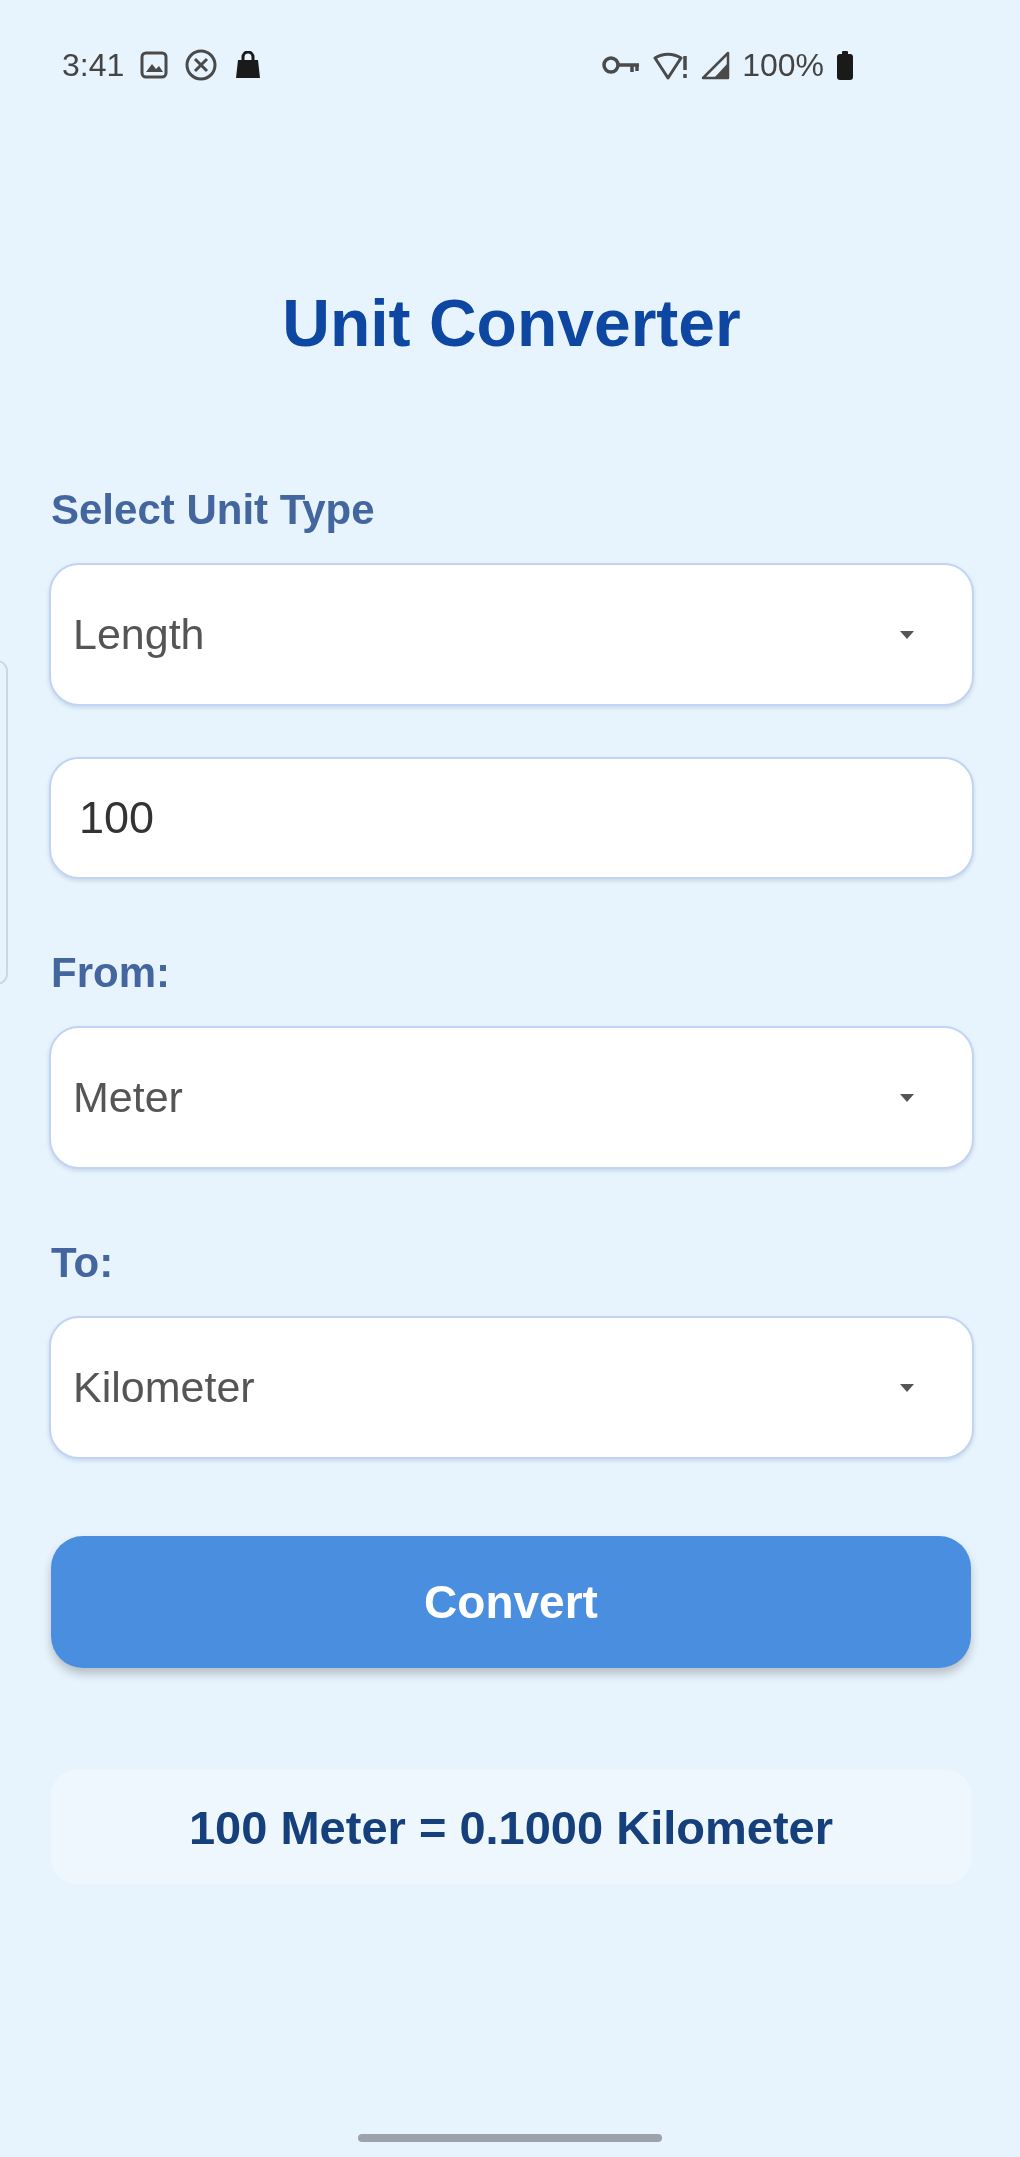  I want to click on field-label: Select Unit Type, so click(213, 510).